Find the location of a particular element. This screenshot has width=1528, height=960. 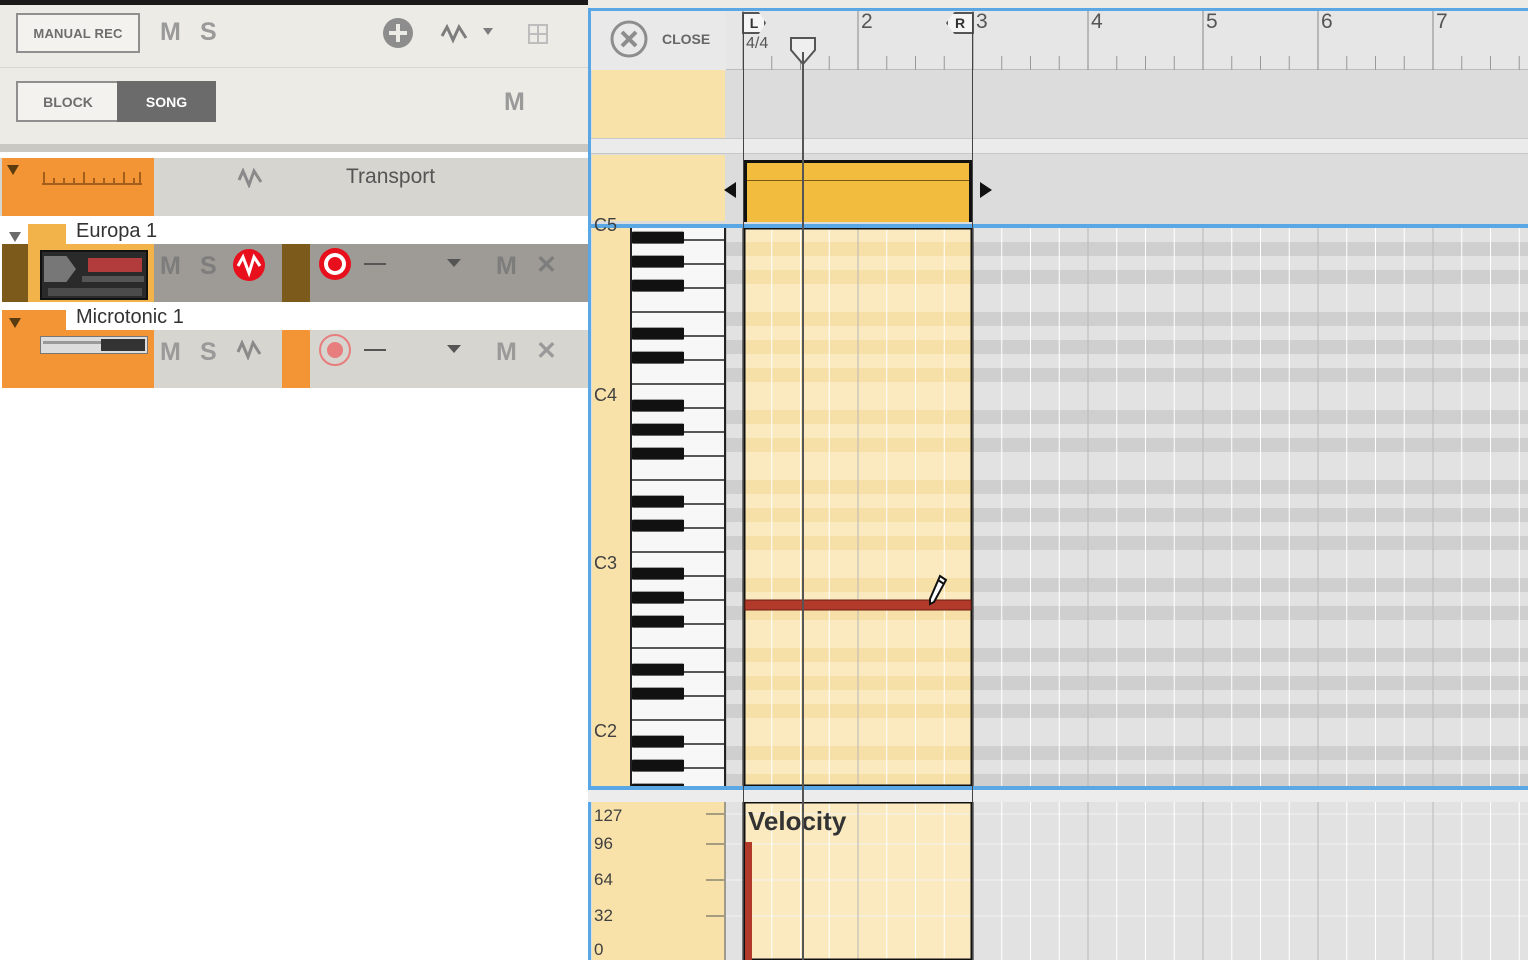

automation-icon is located at coordinates (455, 33).